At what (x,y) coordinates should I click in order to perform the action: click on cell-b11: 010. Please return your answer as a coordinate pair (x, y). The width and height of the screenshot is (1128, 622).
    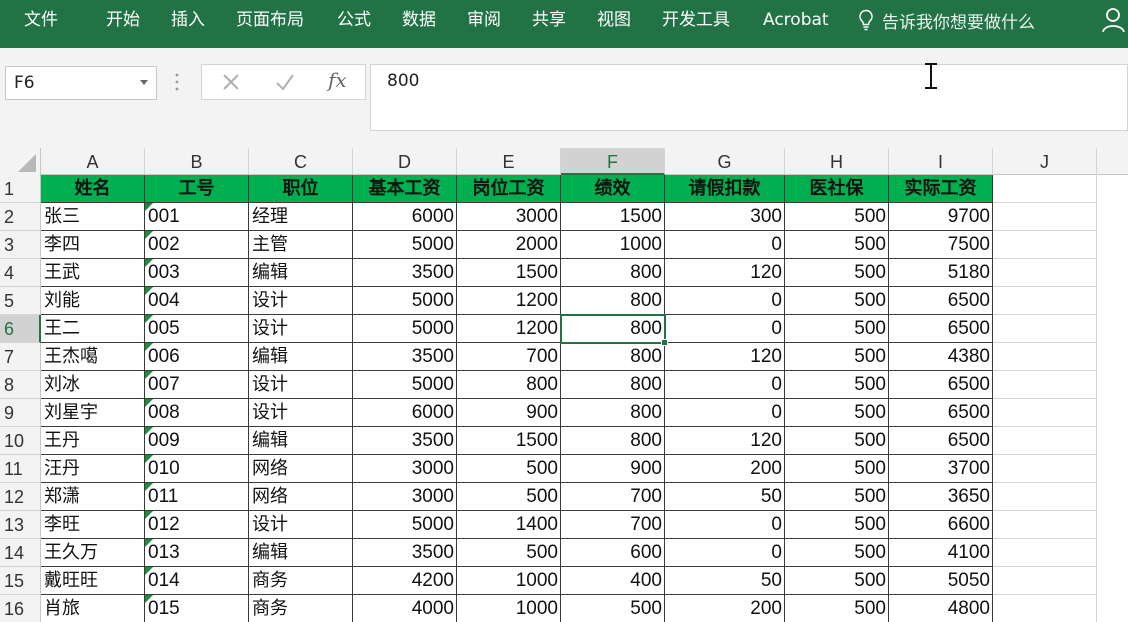
    Looking at the image, I should click on (197, 469).